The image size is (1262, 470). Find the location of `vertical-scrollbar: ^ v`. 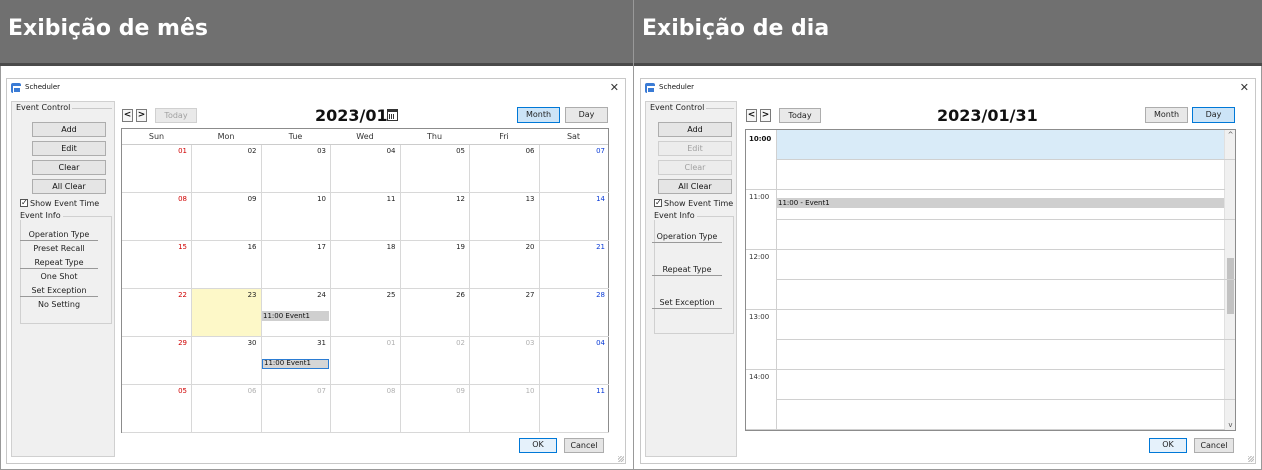

vertical-scrollbar: ^ v is located at coordinates (1229, 280).